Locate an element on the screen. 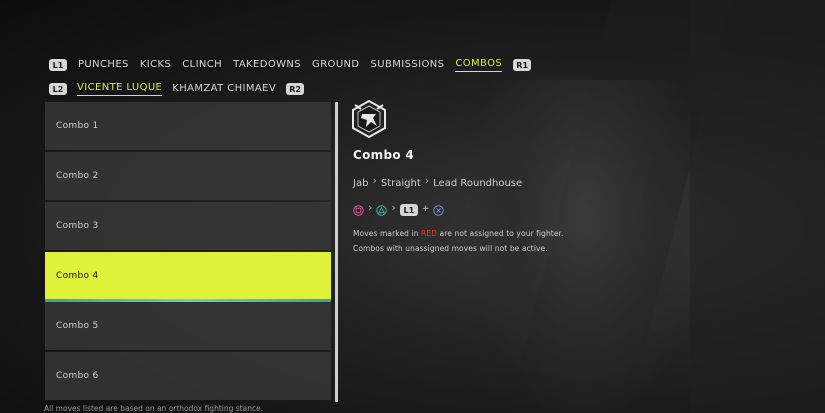  tab-combos: COMBOS is located at coordinates (479, 65).